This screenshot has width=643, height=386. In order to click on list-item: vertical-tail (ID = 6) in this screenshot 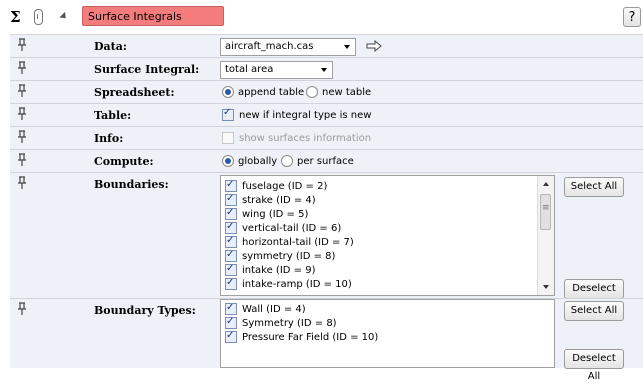, I will do `click(387, 228)`.